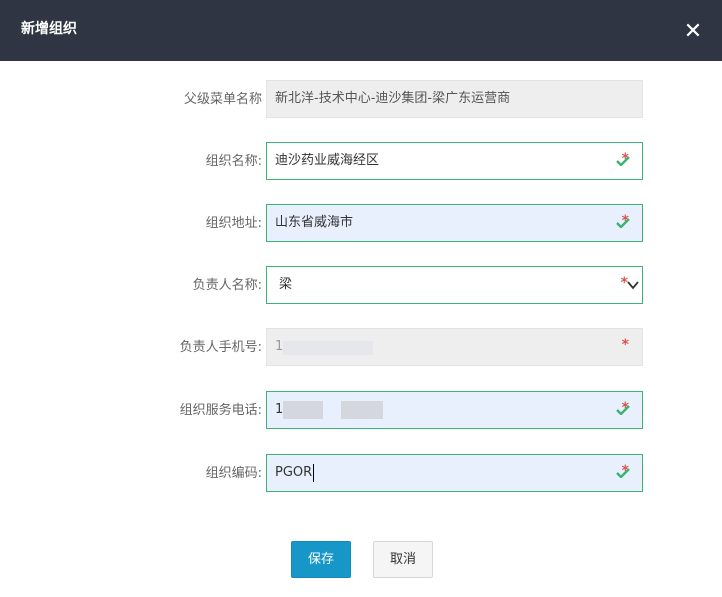 This screenshot has height=597, width=722. I want to click on row-owner-phone: 负责人手机号: 1 *, so click(361, 348).